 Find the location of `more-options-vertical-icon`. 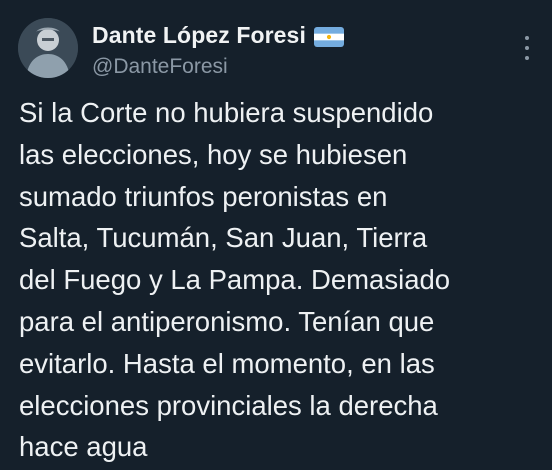

more-options-vertical-icon is located at coordinates (527, 48).